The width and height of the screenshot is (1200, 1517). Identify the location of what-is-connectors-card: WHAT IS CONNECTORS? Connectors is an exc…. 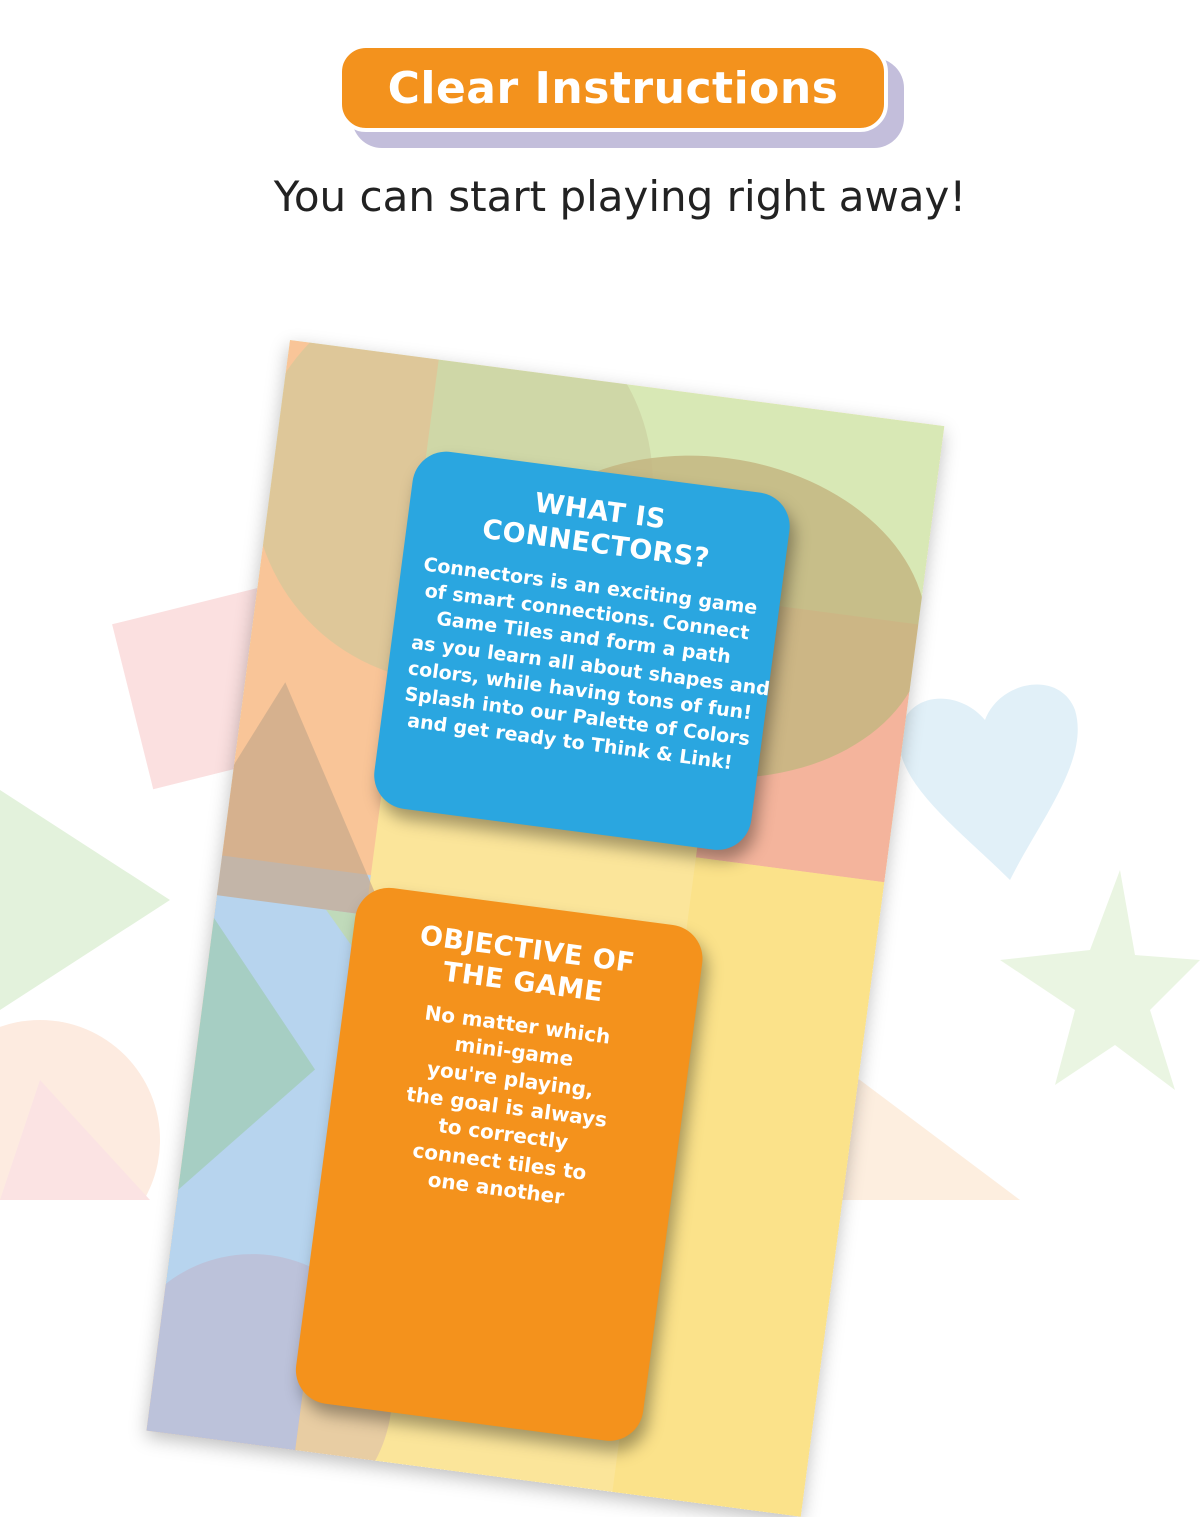
(582, 651).